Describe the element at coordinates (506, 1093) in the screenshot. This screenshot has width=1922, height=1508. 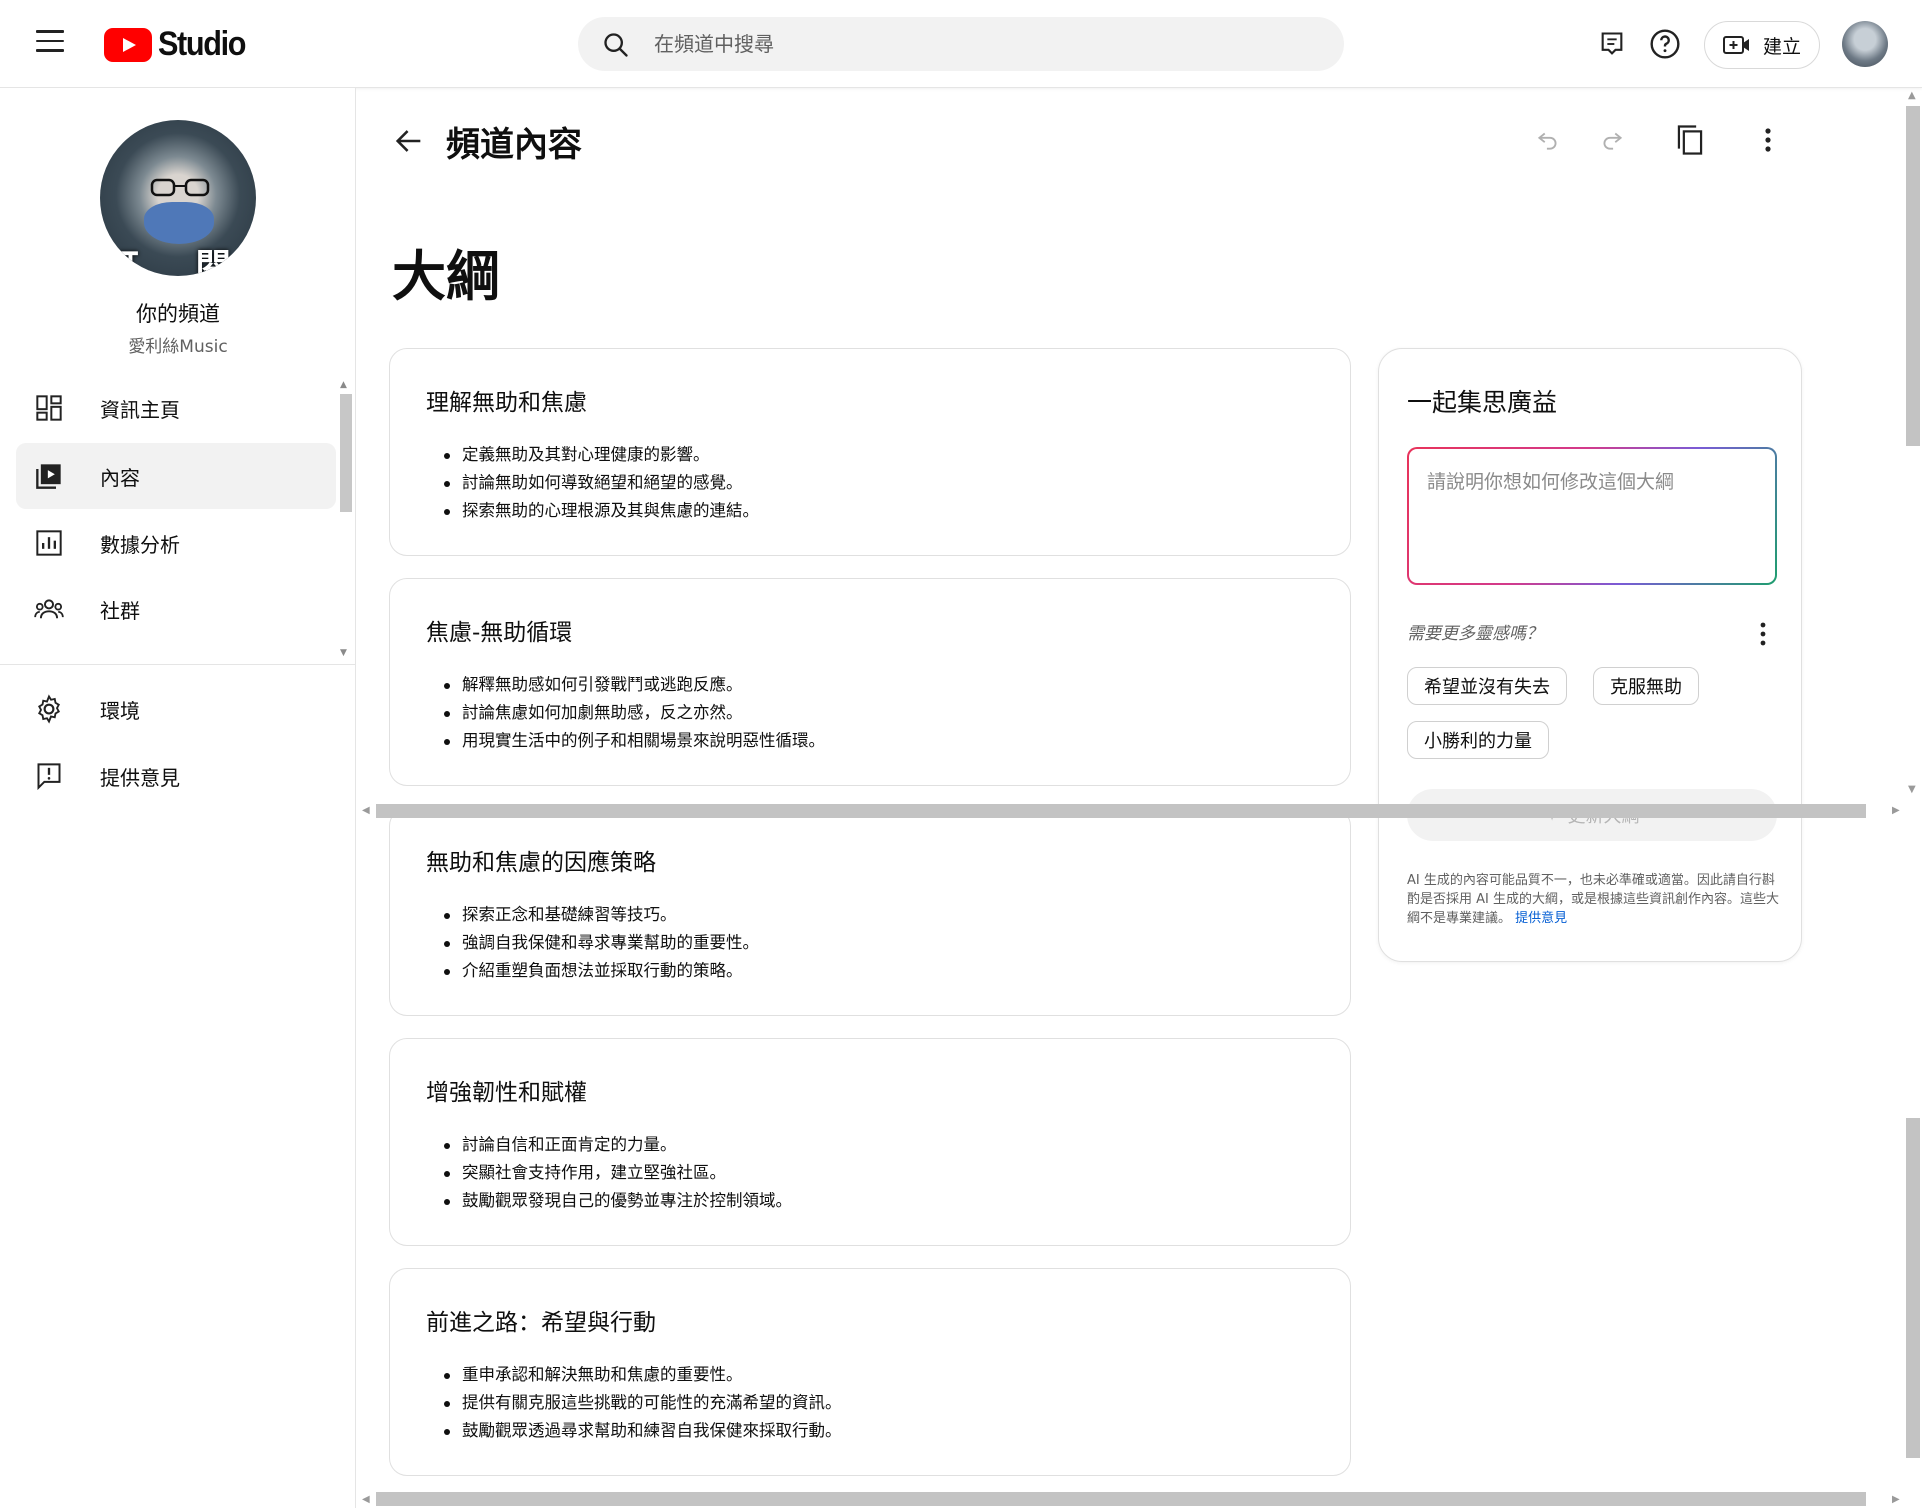
I see `section-title: 增強韌性和賦權` at that location.